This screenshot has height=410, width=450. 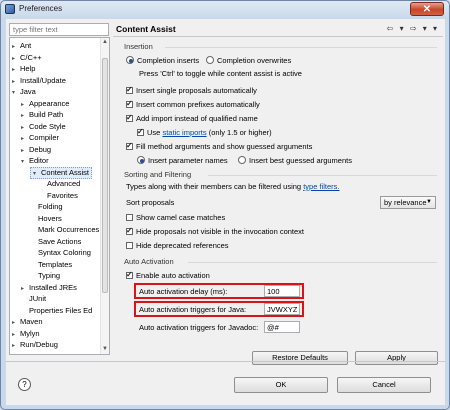 What do you see at coordinates (192, 118) in the screenshot?
I see `add-import-checkbox: Add import instead of qualified name` at bounding box center [192, 118].